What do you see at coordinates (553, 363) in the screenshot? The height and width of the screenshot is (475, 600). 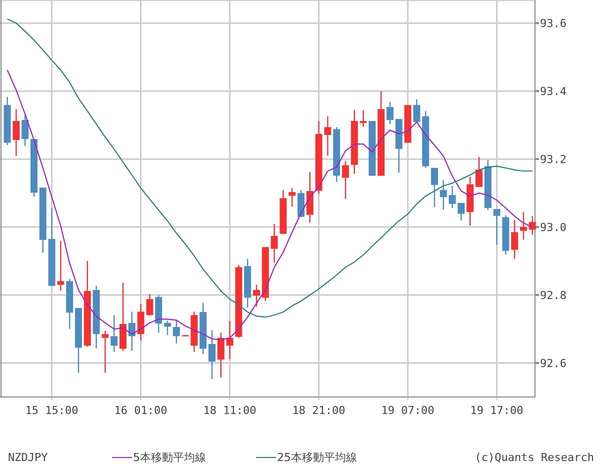 I see `price-label: 92.6` at bounding box center [553, 363].